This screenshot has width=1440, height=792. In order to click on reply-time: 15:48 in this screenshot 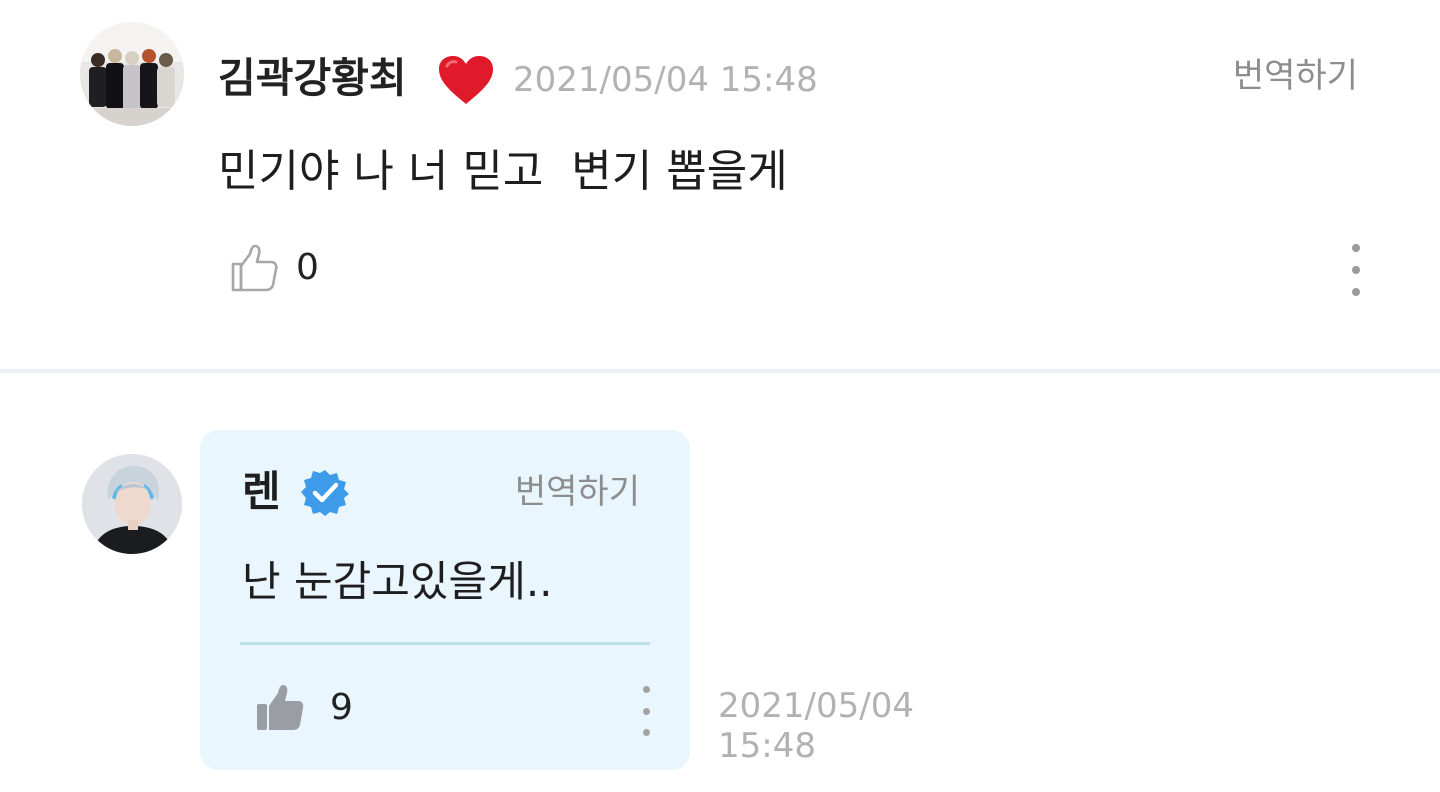, I will do `click(767, 746)`.